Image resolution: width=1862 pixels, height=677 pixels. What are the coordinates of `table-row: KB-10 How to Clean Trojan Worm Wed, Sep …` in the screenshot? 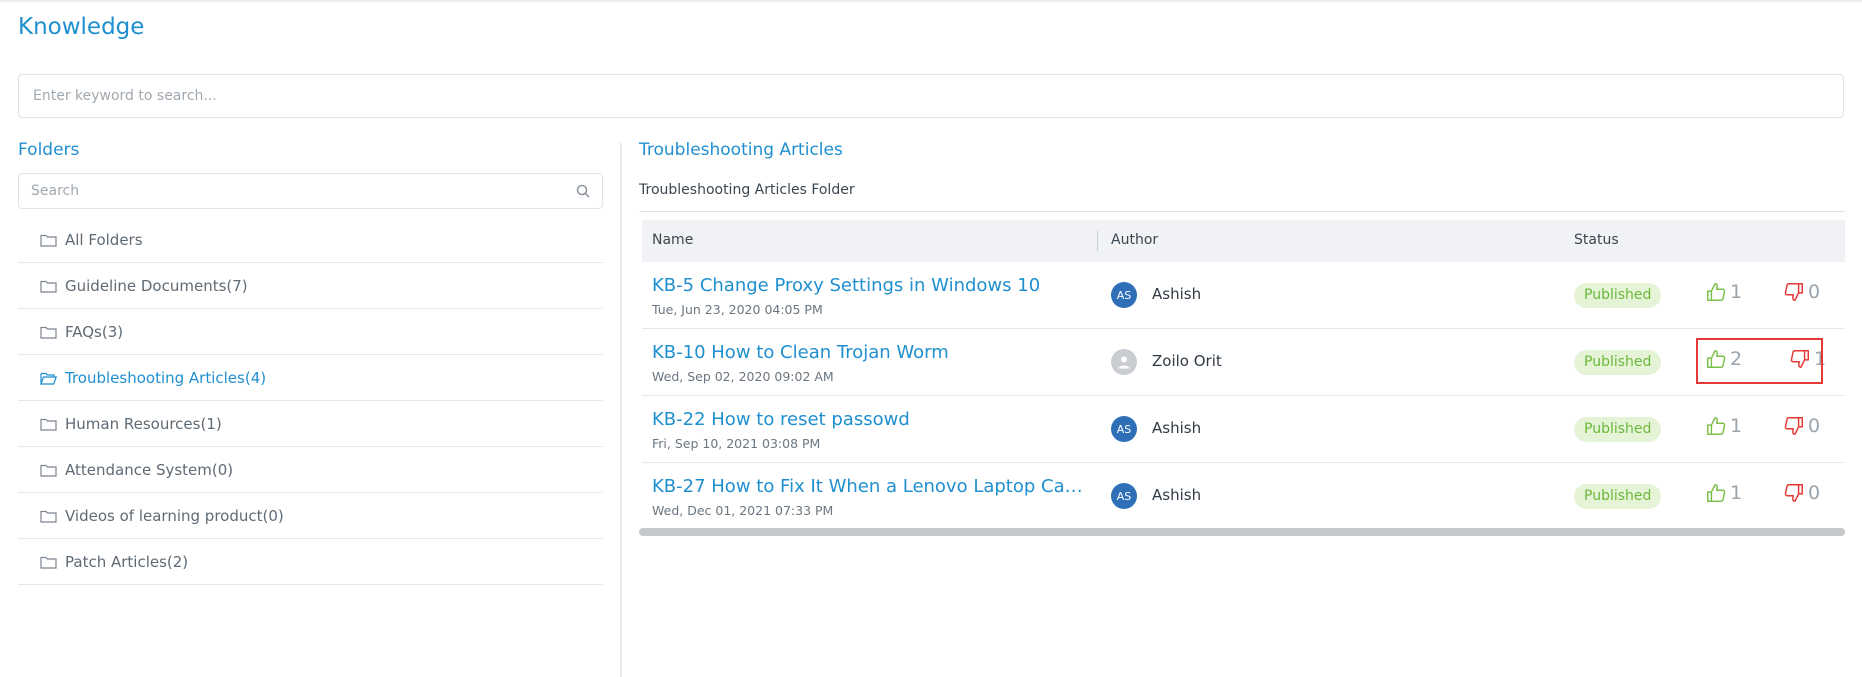 It's located at (1243, 362).